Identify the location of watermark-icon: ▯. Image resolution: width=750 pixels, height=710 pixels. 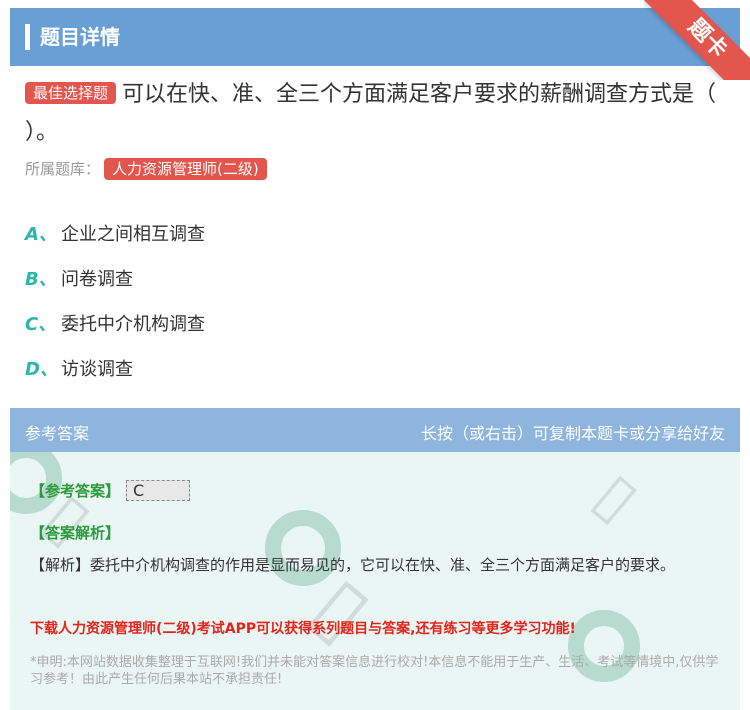
(616, 497).